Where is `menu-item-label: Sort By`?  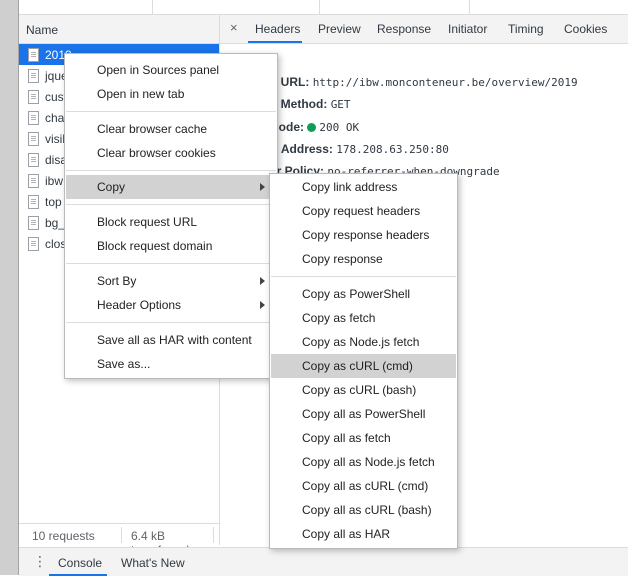 menu-item-label: Sort By is located at coordinates (117, 281).